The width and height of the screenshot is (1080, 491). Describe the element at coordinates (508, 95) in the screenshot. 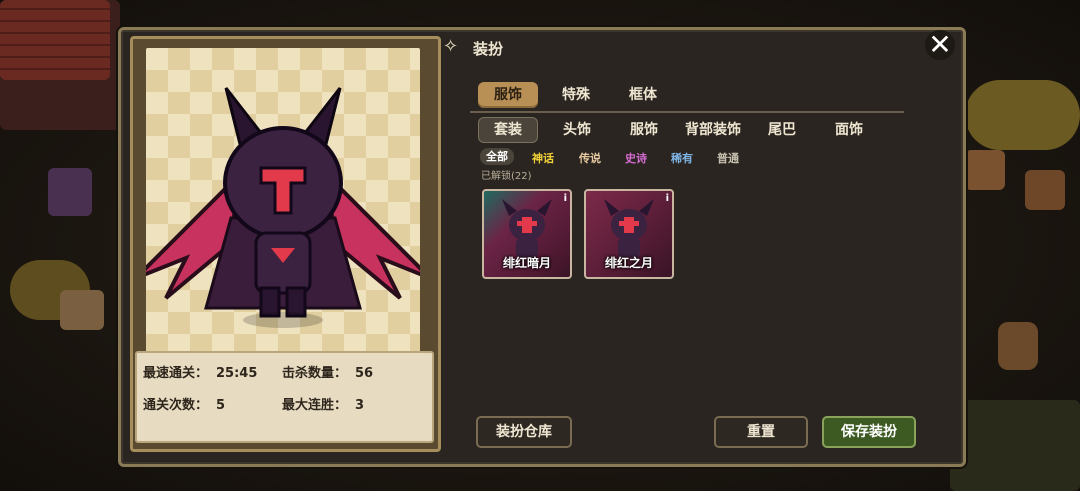

I see `tab-clothing: 服饰` at that location.